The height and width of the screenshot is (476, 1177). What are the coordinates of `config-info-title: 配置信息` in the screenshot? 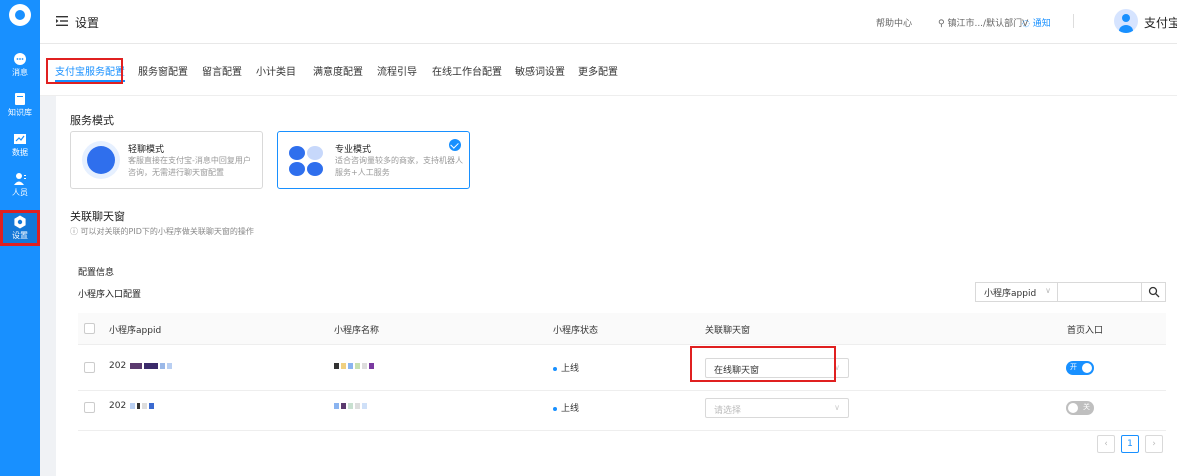 It's located at (96, 273).